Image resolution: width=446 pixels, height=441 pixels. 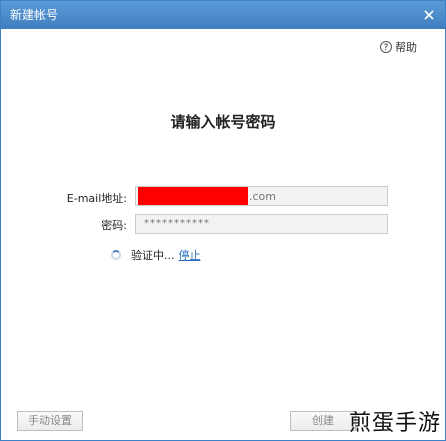 What do you see at coordinates (386, 47) in the screenshot?
I see `help-icon: ?` at bounding box center [386, 47].